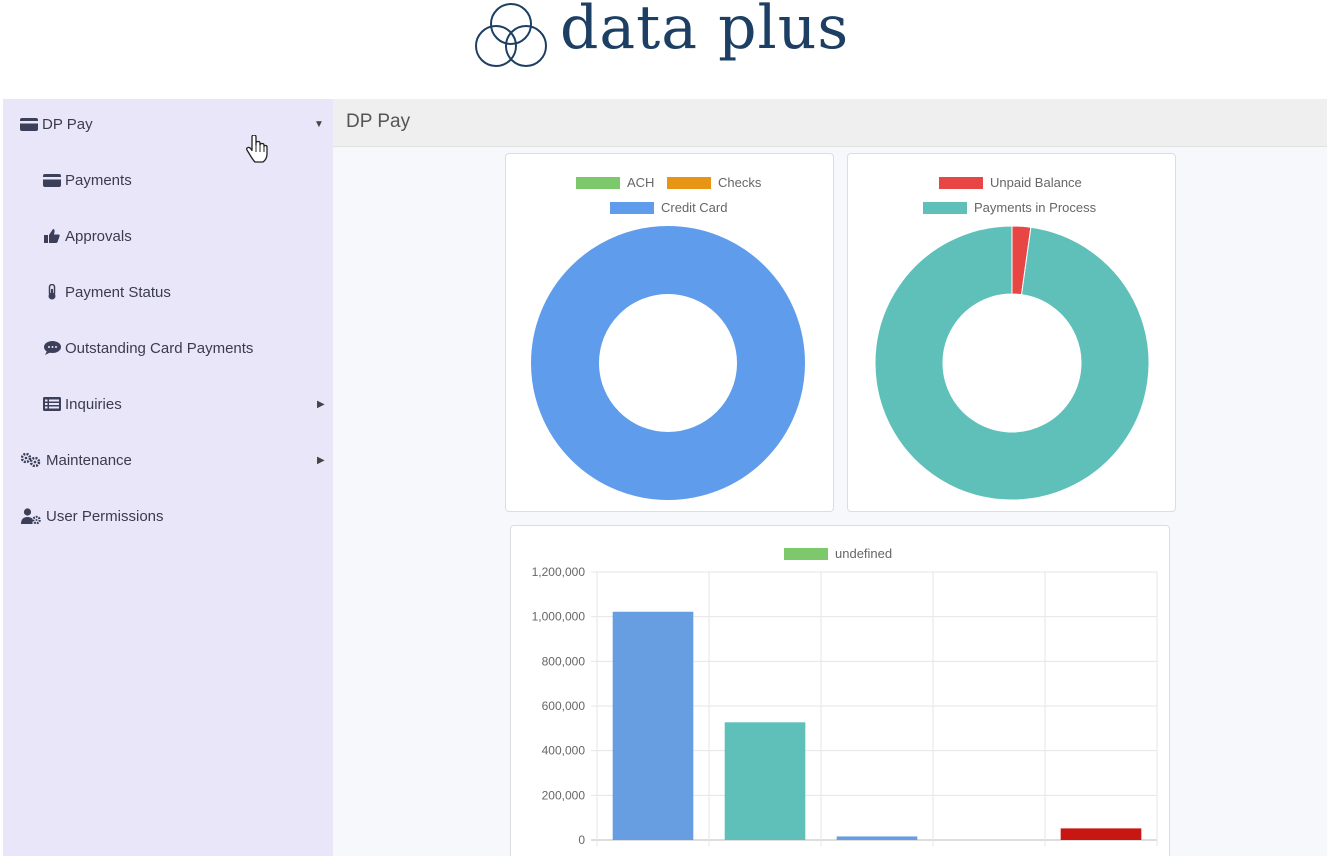 The width and height of the screenshot is (1327, 856). I want to click on thermometer-icon, so click(52, 292).